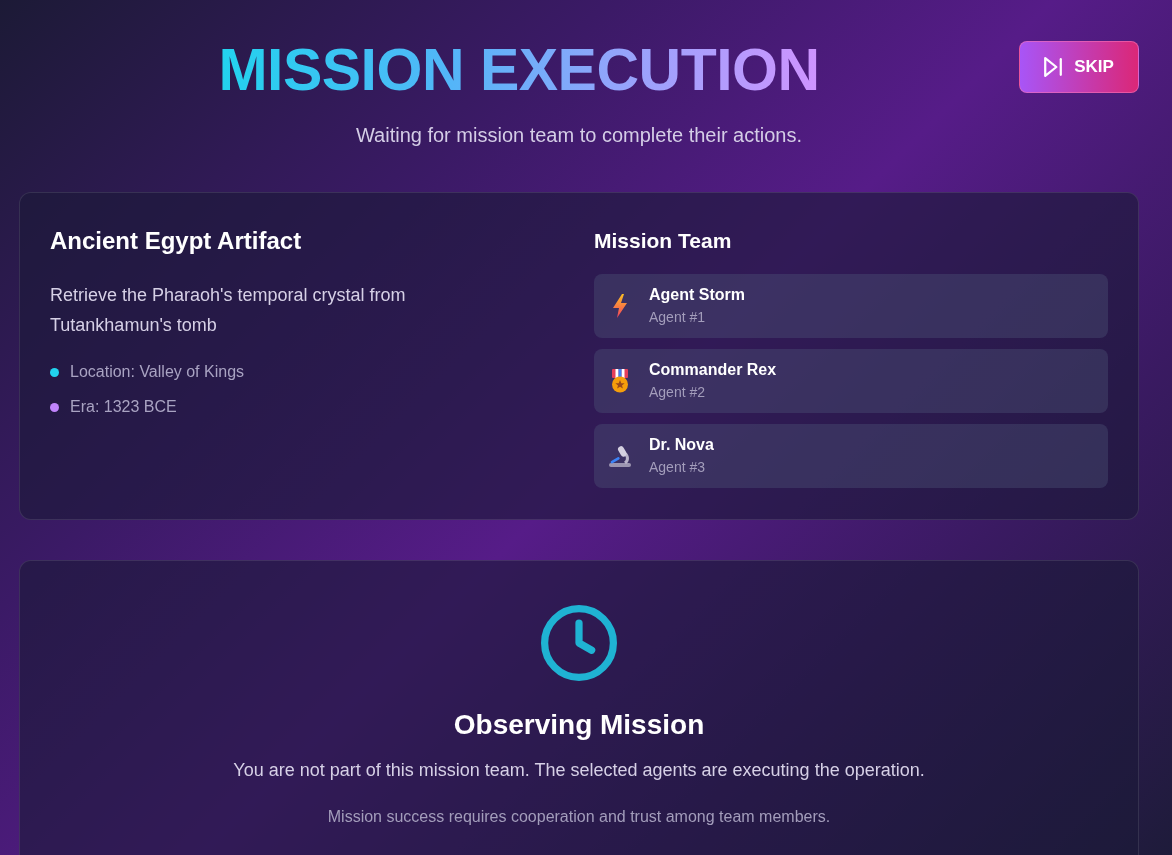  I want to click on lightning-bolt-icon, so click(620, 306).